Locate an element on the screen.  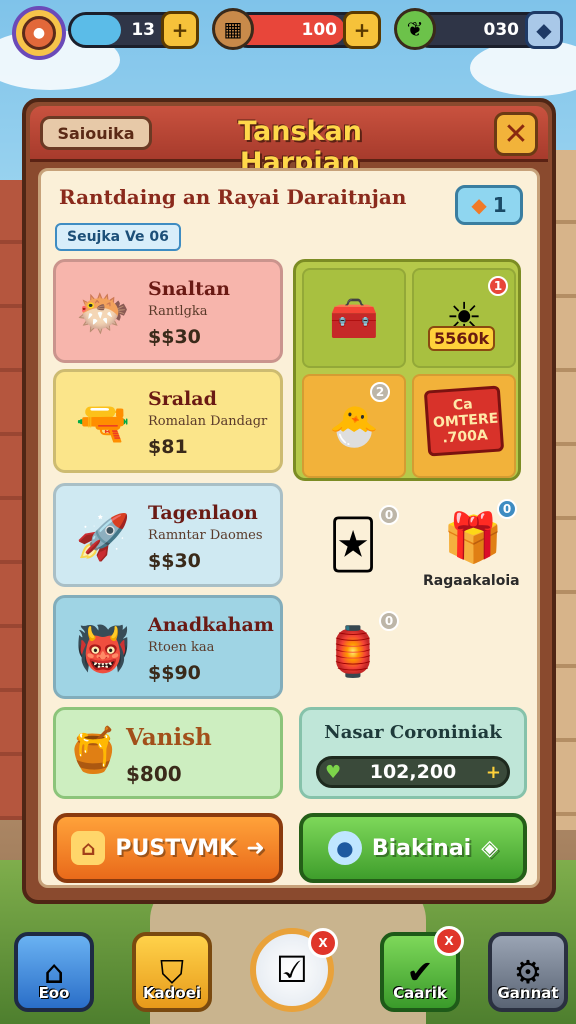
currency-name: Nasar Coroniniak is located at coordinates (413, 732).